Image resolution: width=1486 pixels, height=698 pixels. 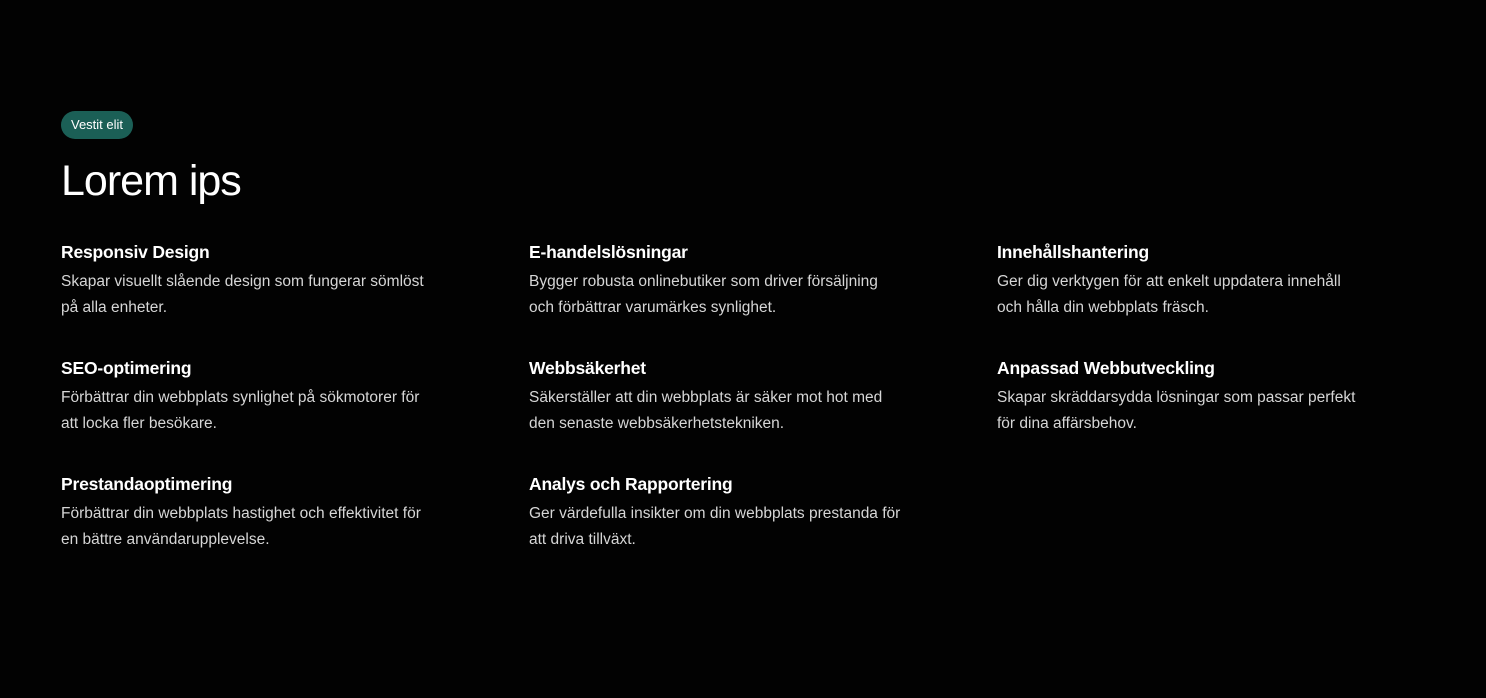 What do you see at coordinates (139, 423) in the screenshot?
I see `feature-description-line: att locka fler besökare.` at bounding box center [139, 423].